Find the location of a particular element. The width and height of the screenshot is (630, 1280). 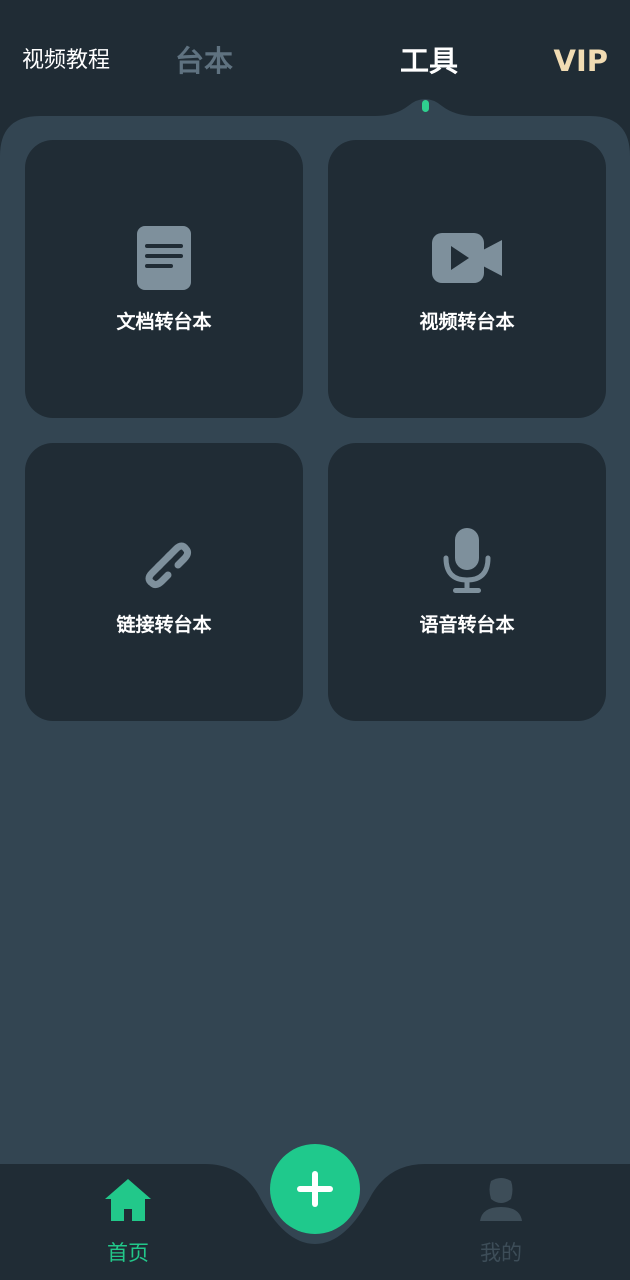

tool-card-voice: 语音转台本 is located at coordinates (467, 582).